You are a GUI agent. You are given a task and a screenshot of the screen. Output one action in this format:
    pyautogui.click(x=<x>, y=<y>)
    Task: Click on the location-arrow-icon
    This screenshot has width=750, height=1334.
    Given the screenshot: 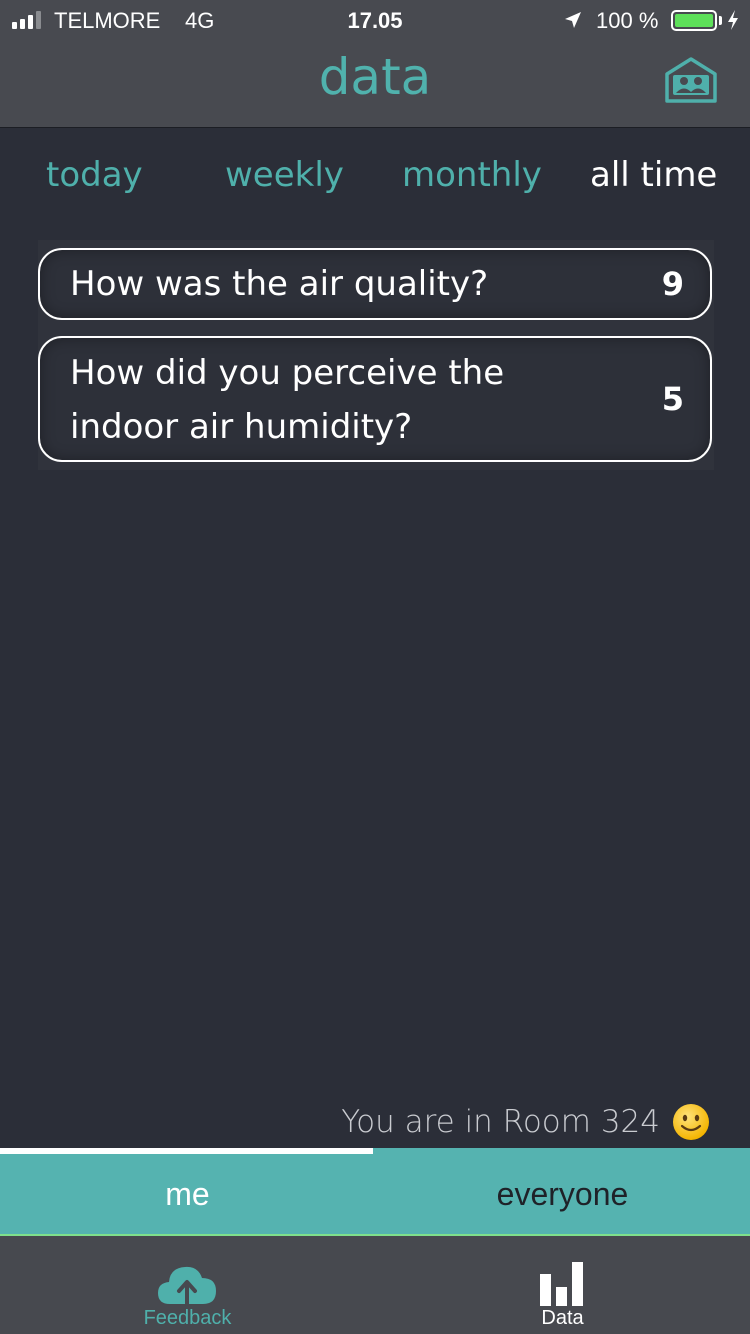 What is the action you would take?
    pyautogui.click(x=573, y=20)
    